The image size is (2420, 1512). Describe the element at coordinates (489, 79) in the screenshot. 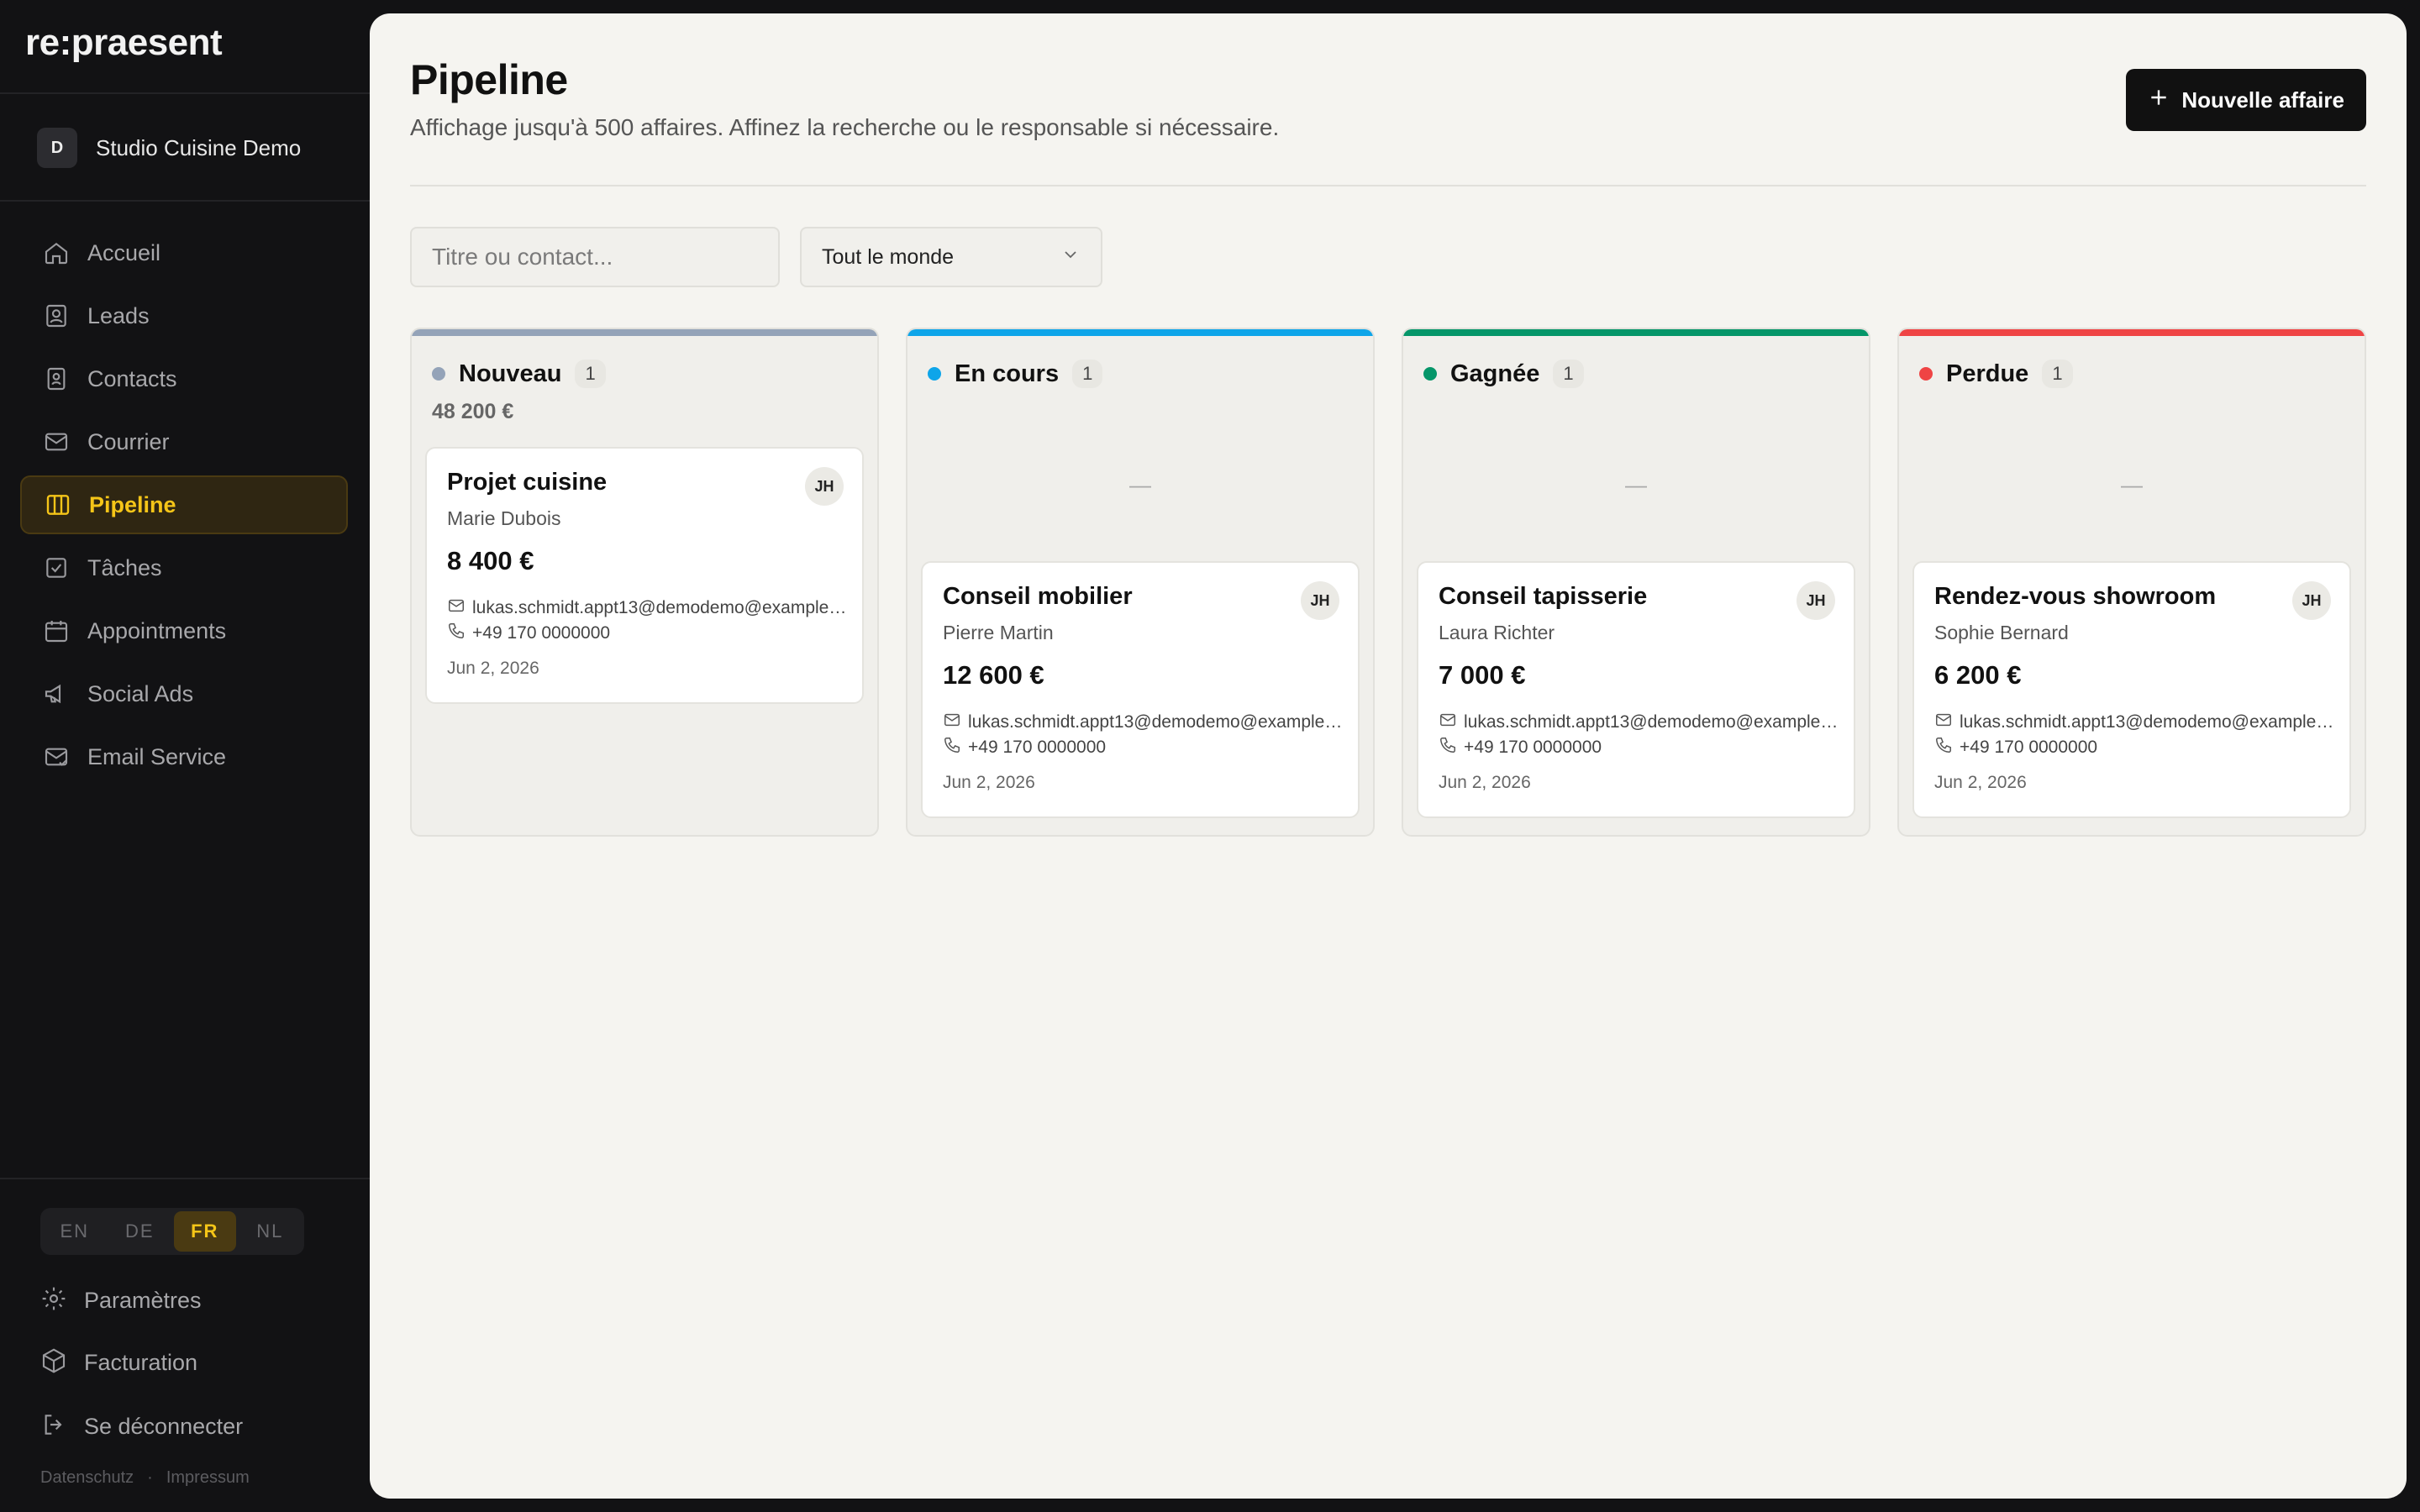

I see `page-title: Pipeline` at that location.